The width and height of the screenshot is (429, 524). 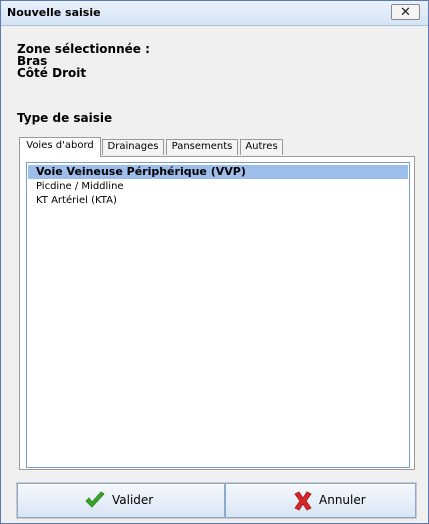 What do you see at coordinates (83, 61) in the screenshot?
I see `selected-zone-info: Zone sélectionnée : Bras Côté Droit` at bounding box center [83, 61].